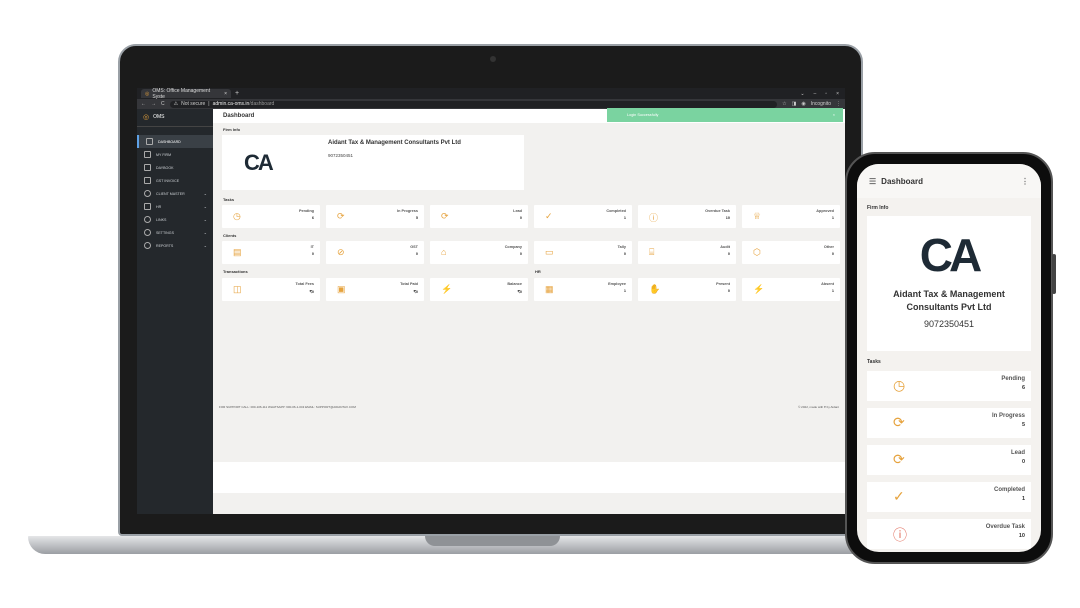 The height and width of the screenshot is (608, 1080). Describe the element at coordinates (825, 211) in the screenshot. I see `card-label: Approved` at that location.